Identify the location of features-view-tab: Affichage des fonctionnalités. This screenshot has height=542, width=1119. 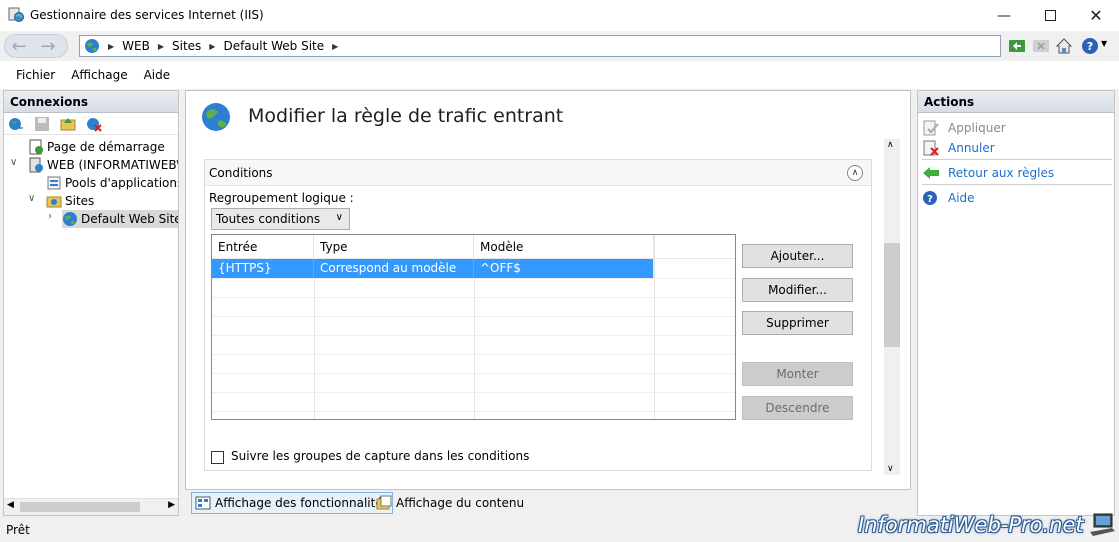
(292, 503).